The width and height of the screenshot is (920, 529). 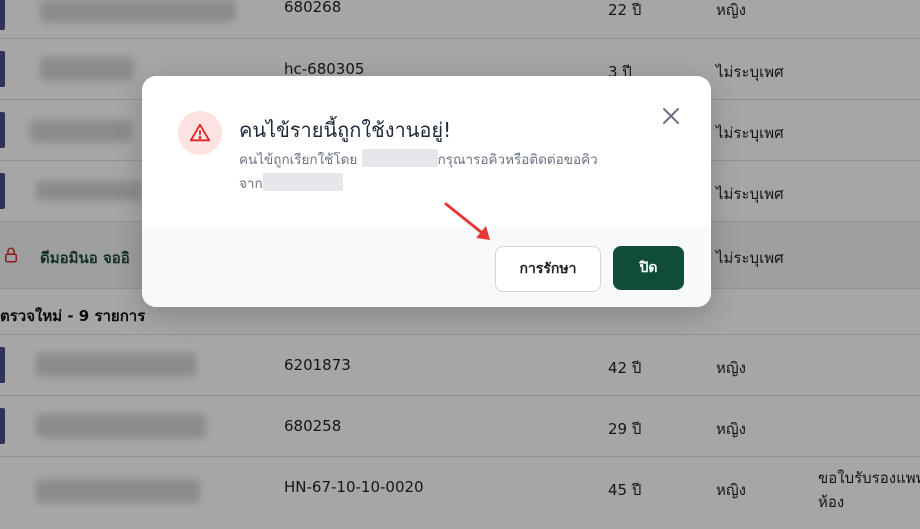 What do you see at coordinates (345, 130) in the screenshot?
I see `dialog-title: คนไข้รายนี้ถูกใช้งานอยู่!` at bounding box center [345, 130].